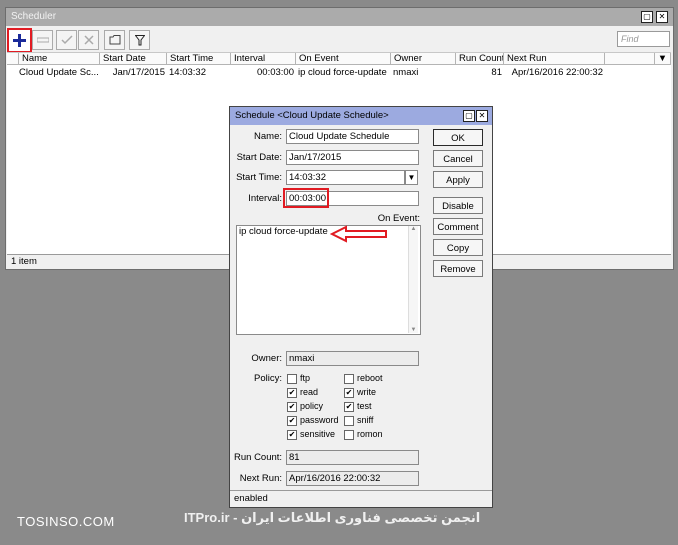 The image size is (678, 545). I want to click on policy-read-checkbox: ✔, so click(292, 393).